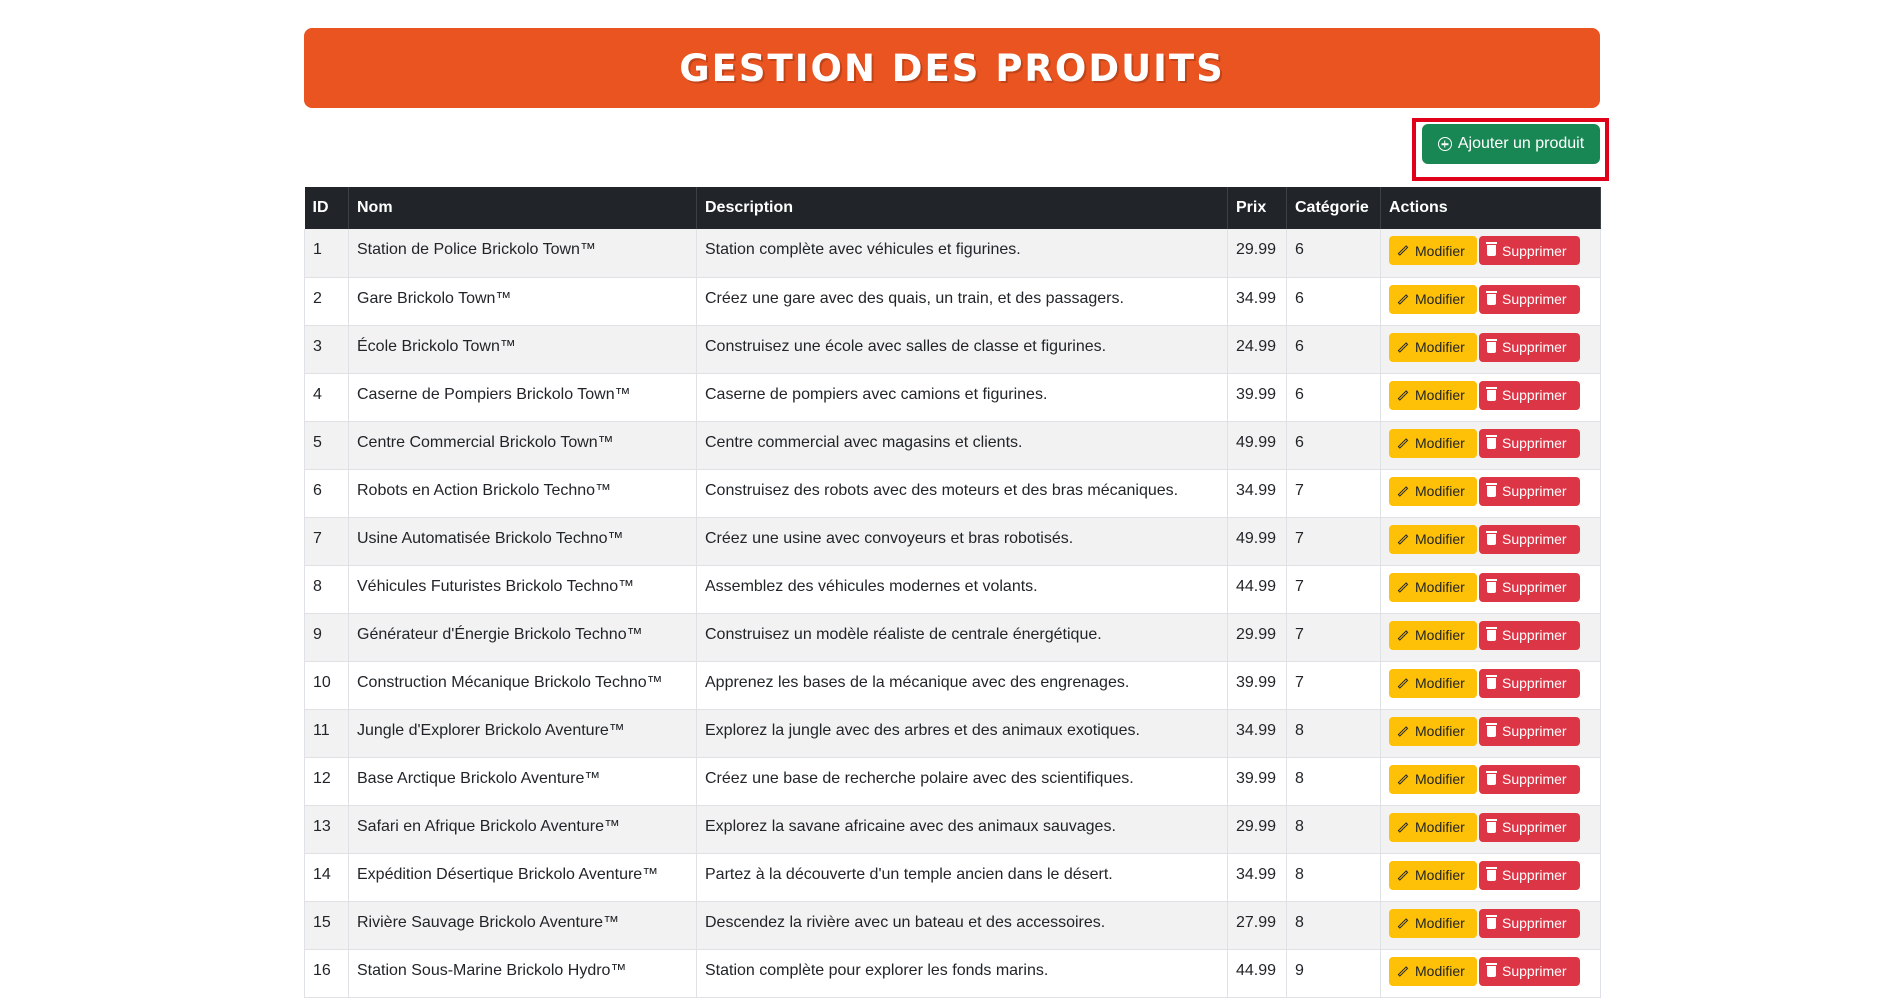 The image size is (1898, 998). Describe the element at coordinates (956, 147) in the screenshot. I see `toolbar: Ajouter un produit` at that location.